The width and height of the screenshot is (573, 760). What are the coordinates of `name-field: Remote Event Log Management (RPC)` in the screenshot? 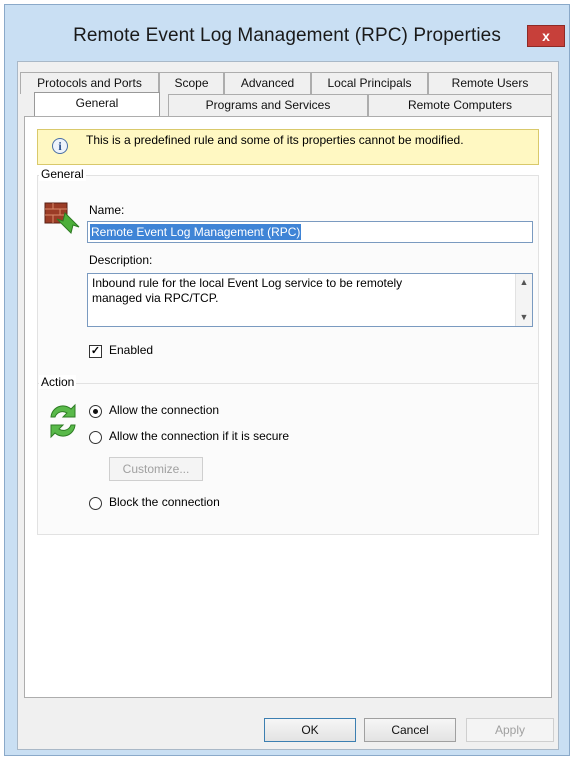 It's located at (310, 232).